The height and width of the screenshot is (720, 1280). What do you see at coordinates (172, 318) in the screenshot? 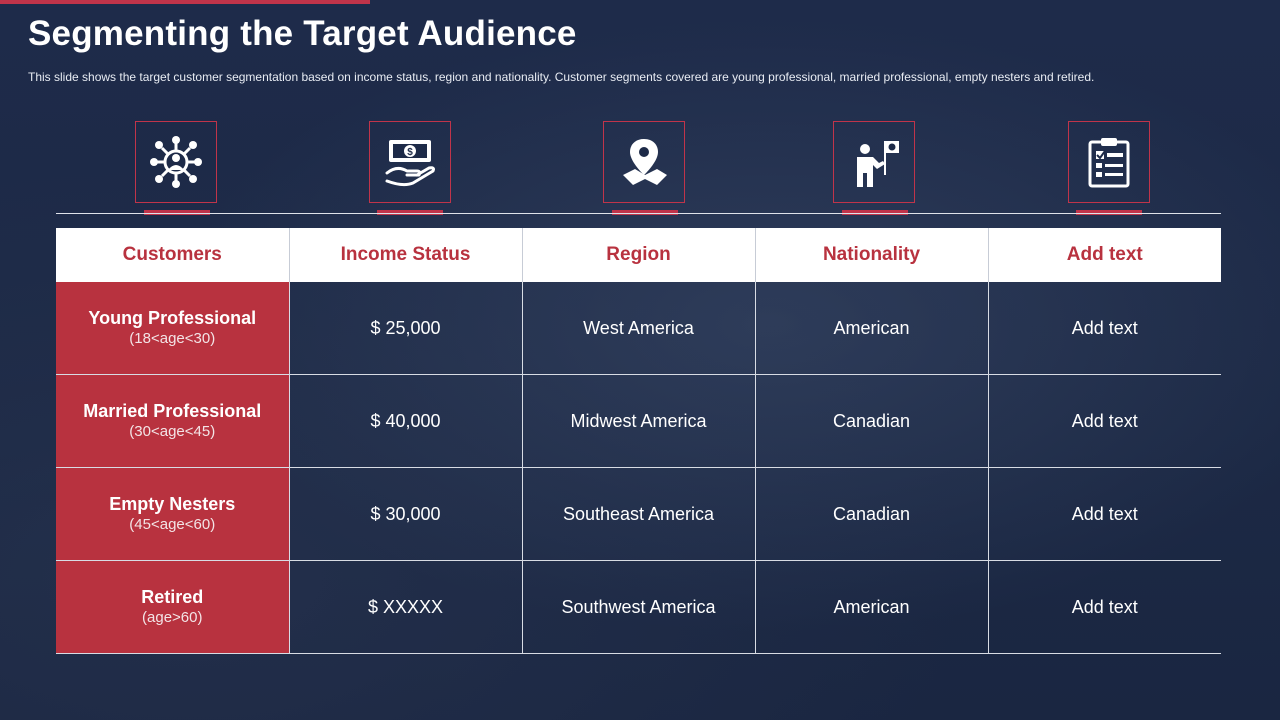
I see `segment-name: Young Professional` at bounding box center [172, 318].